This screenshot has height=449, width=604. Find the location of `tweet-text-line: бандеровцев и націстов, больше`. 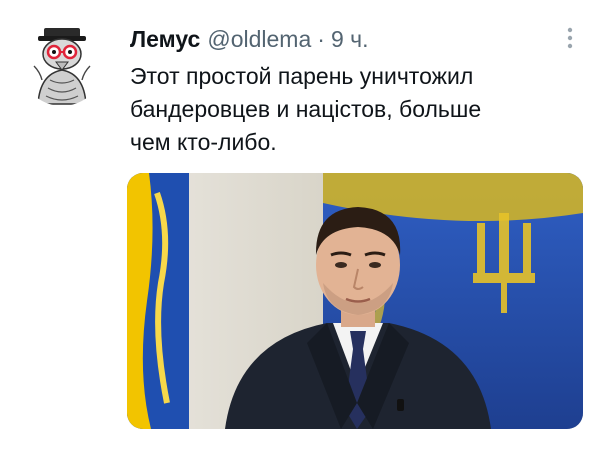

tweet-text-line: бандеровцев и націстов, больше is located at coordinates (306, 109).